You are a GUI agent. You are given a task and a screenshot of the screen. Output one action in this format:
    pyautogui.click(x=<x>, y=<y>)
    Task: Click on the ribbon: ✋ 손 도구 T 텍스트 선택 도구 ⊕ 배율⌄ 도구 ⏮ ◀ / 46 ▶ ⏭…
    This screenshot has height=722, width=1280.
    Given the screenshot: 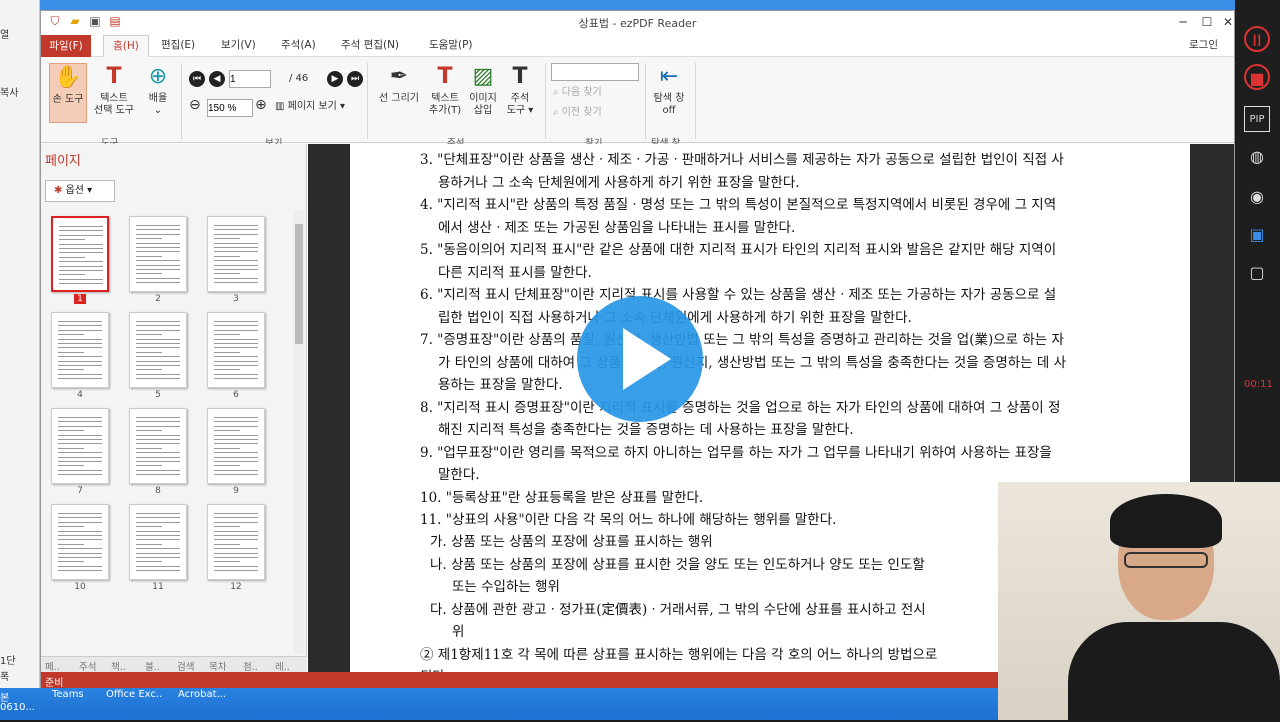 What is the action you would take?
    pyautogui.click(x=637, y=103)
    